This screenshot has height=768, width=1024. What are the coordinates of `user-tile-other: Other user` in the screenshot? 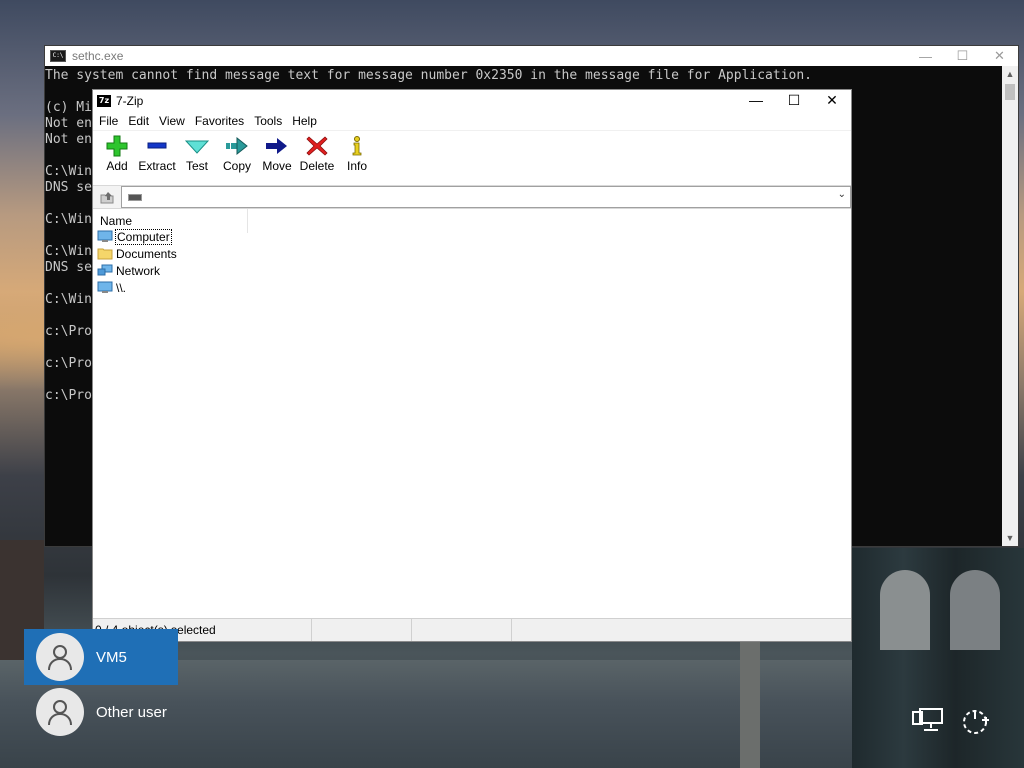 It's located at (101, 712).